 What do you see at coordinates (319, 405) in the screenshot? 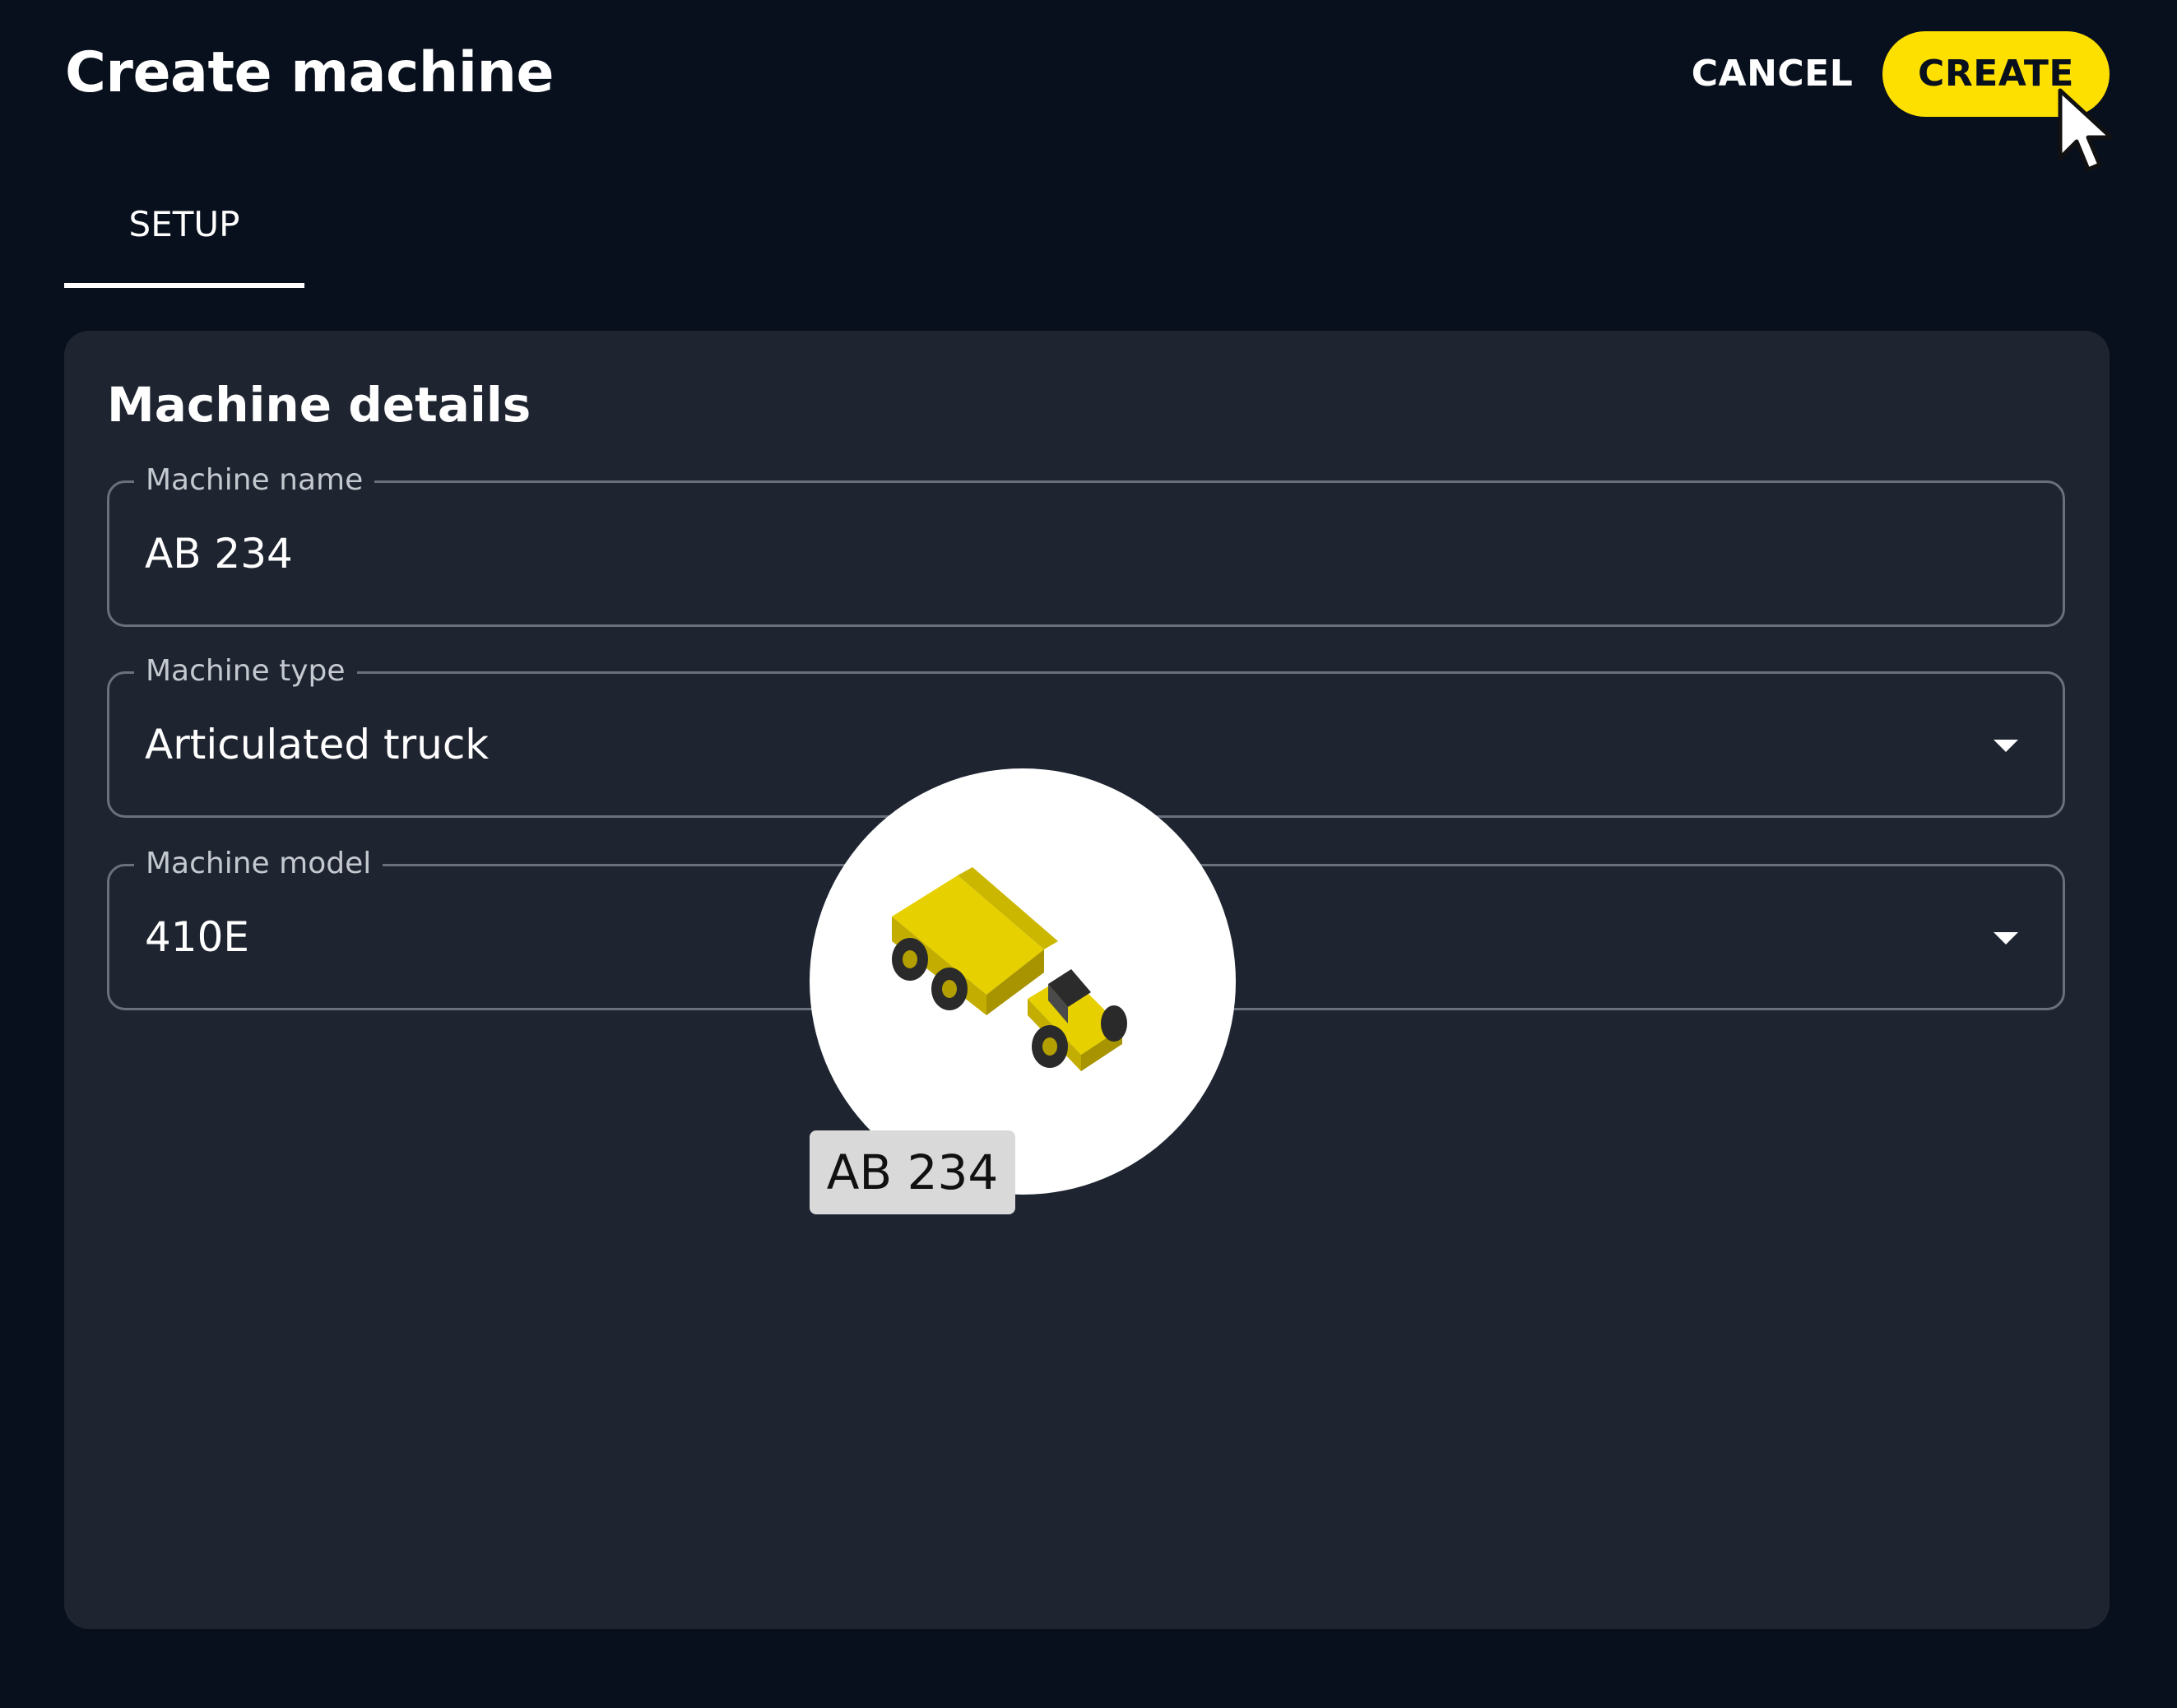
I see `card-title: Machine details` at bounding box center [319, 405].